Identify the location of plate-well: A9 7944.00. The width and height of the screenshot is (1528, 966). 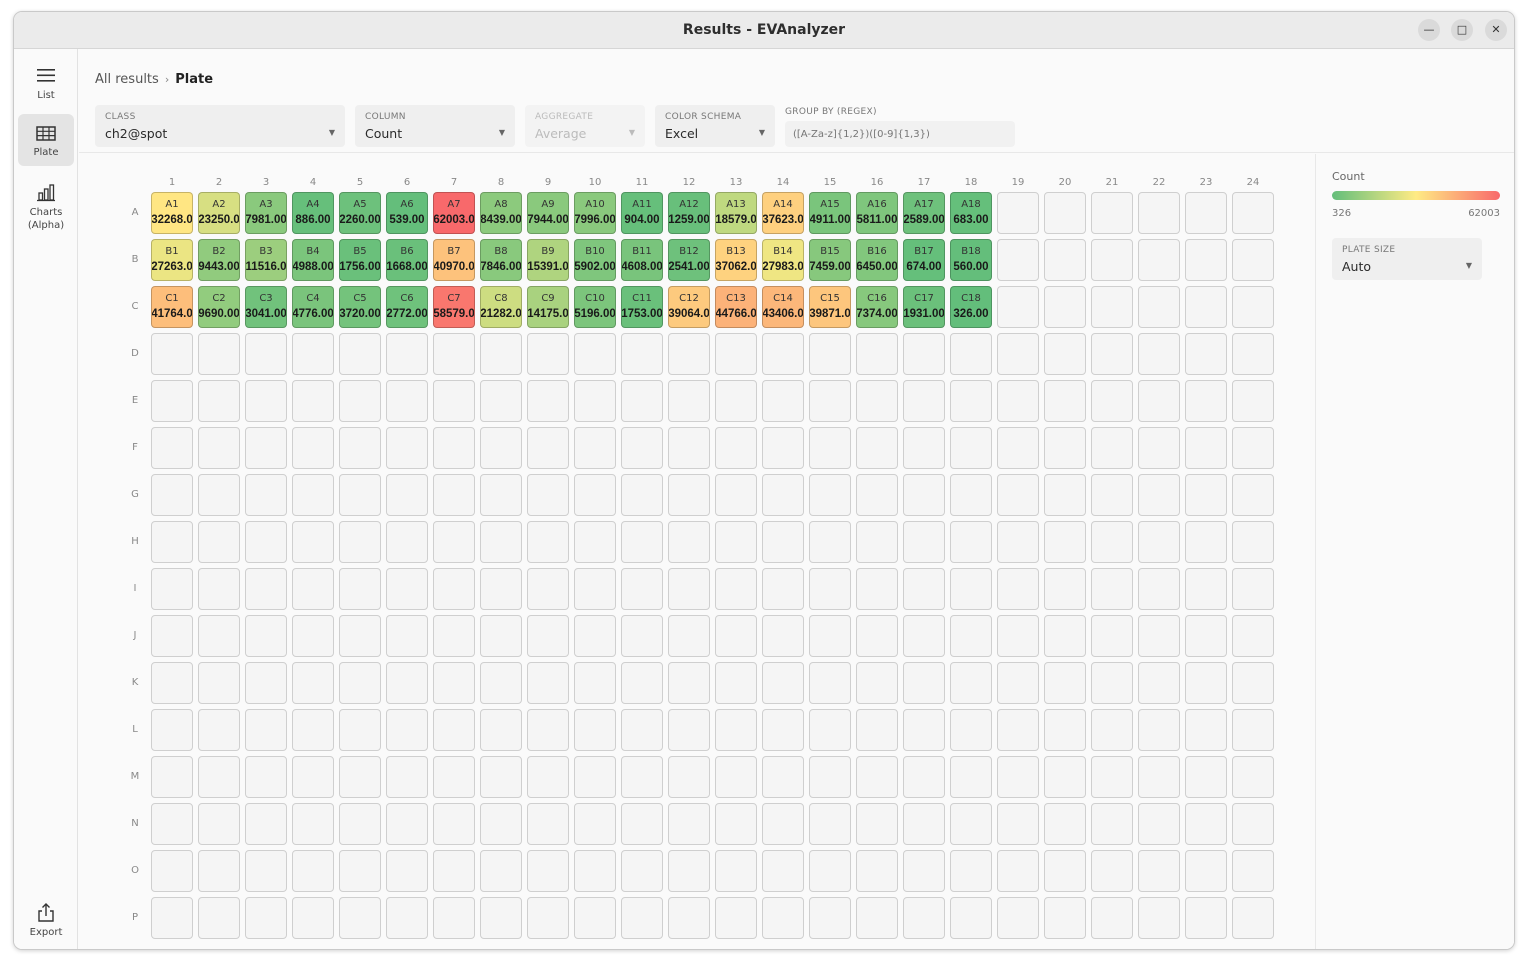
(548, 213).